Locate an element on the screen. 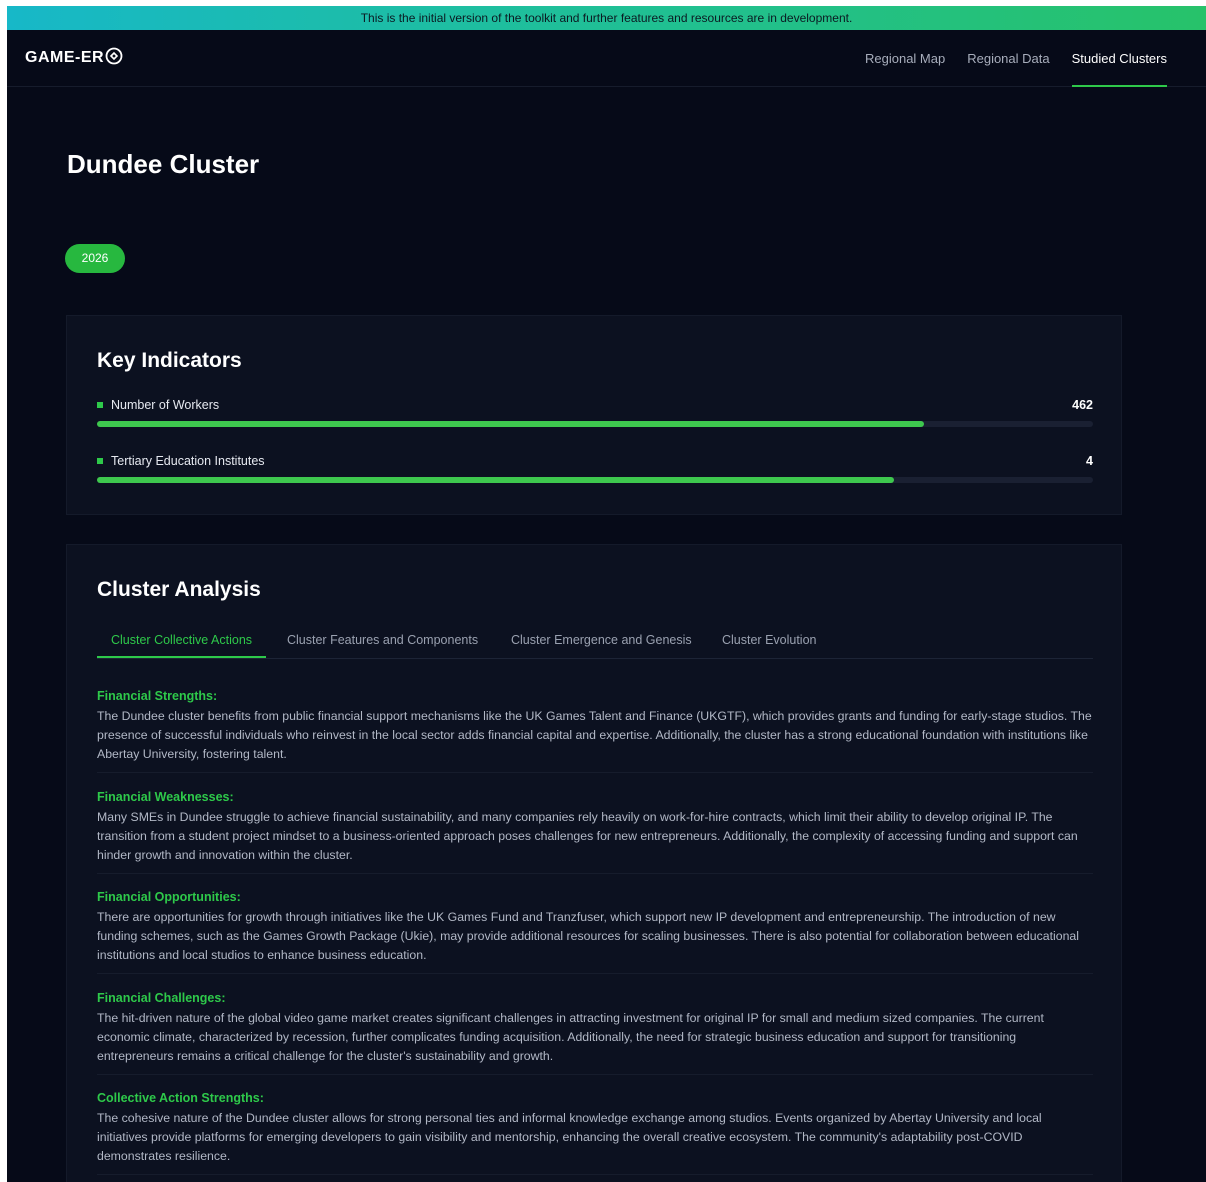 This screenshot has width=1206, height=1182. logo: GAME-ER is located at coordinates (74, 57).